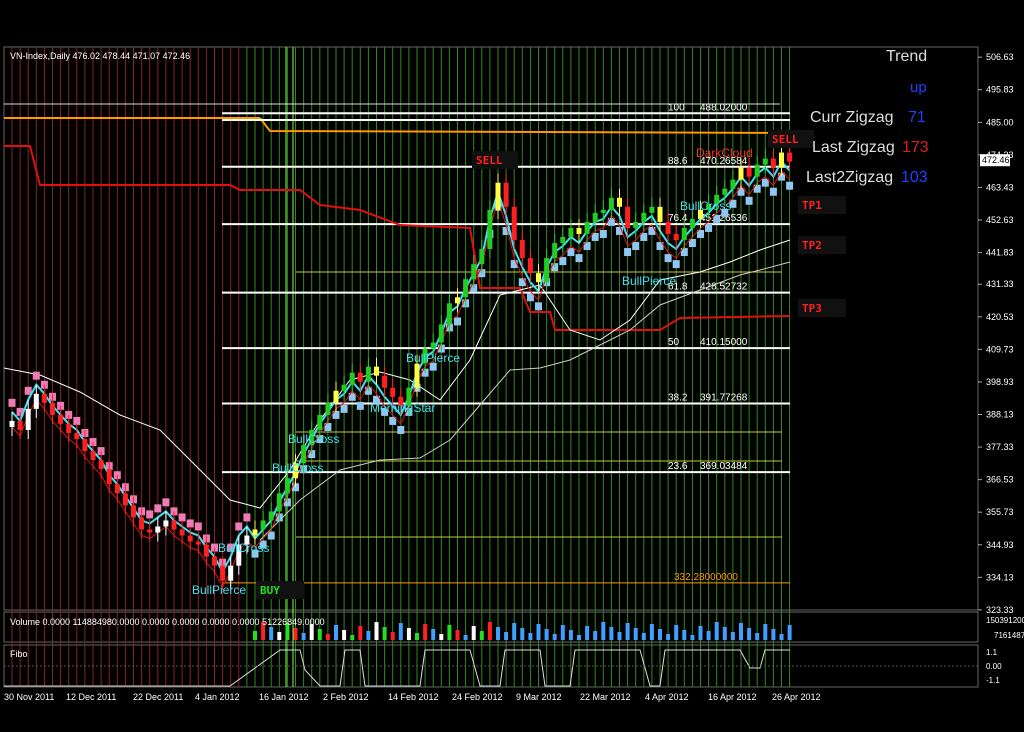 The width and height of the screenshot is (1024, 732). What do you see at coordinates (1000, 512) in the screenshot?
I see `y-tick-label: 355.73` at bounding box center [1000, 512].